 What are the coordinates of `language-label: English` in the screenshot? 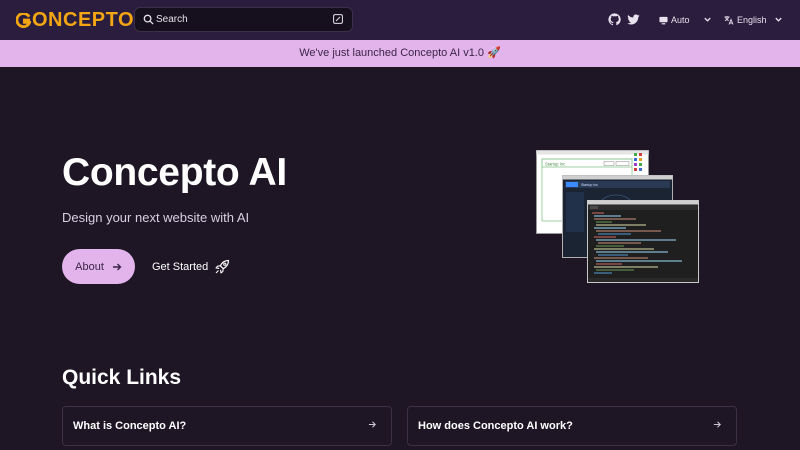 It's located at (752, 20).